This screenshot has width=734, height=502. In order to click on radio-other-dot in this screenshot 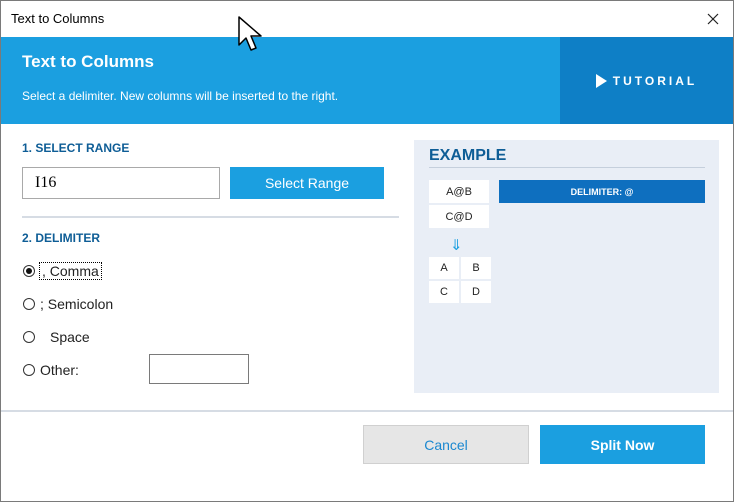, I will do `click(29, 370)`.